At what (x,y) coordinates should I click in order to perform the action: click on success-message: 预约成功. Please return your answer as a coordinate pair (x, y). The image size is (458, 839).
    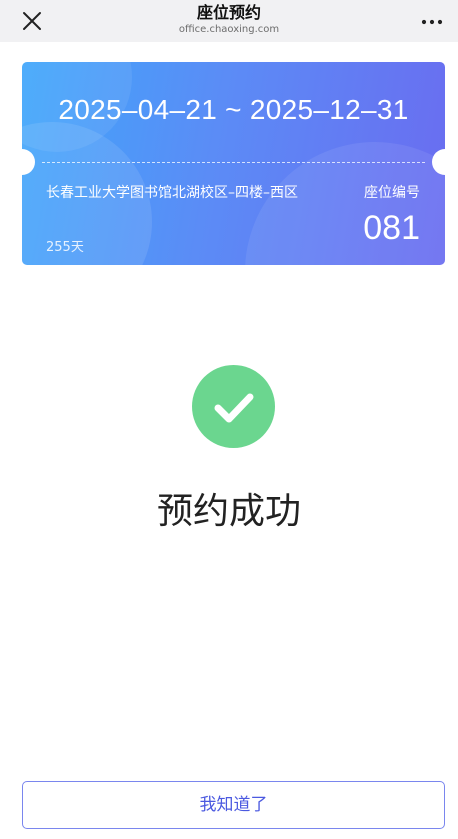
    Looking at the image, I should click on (228, 511).